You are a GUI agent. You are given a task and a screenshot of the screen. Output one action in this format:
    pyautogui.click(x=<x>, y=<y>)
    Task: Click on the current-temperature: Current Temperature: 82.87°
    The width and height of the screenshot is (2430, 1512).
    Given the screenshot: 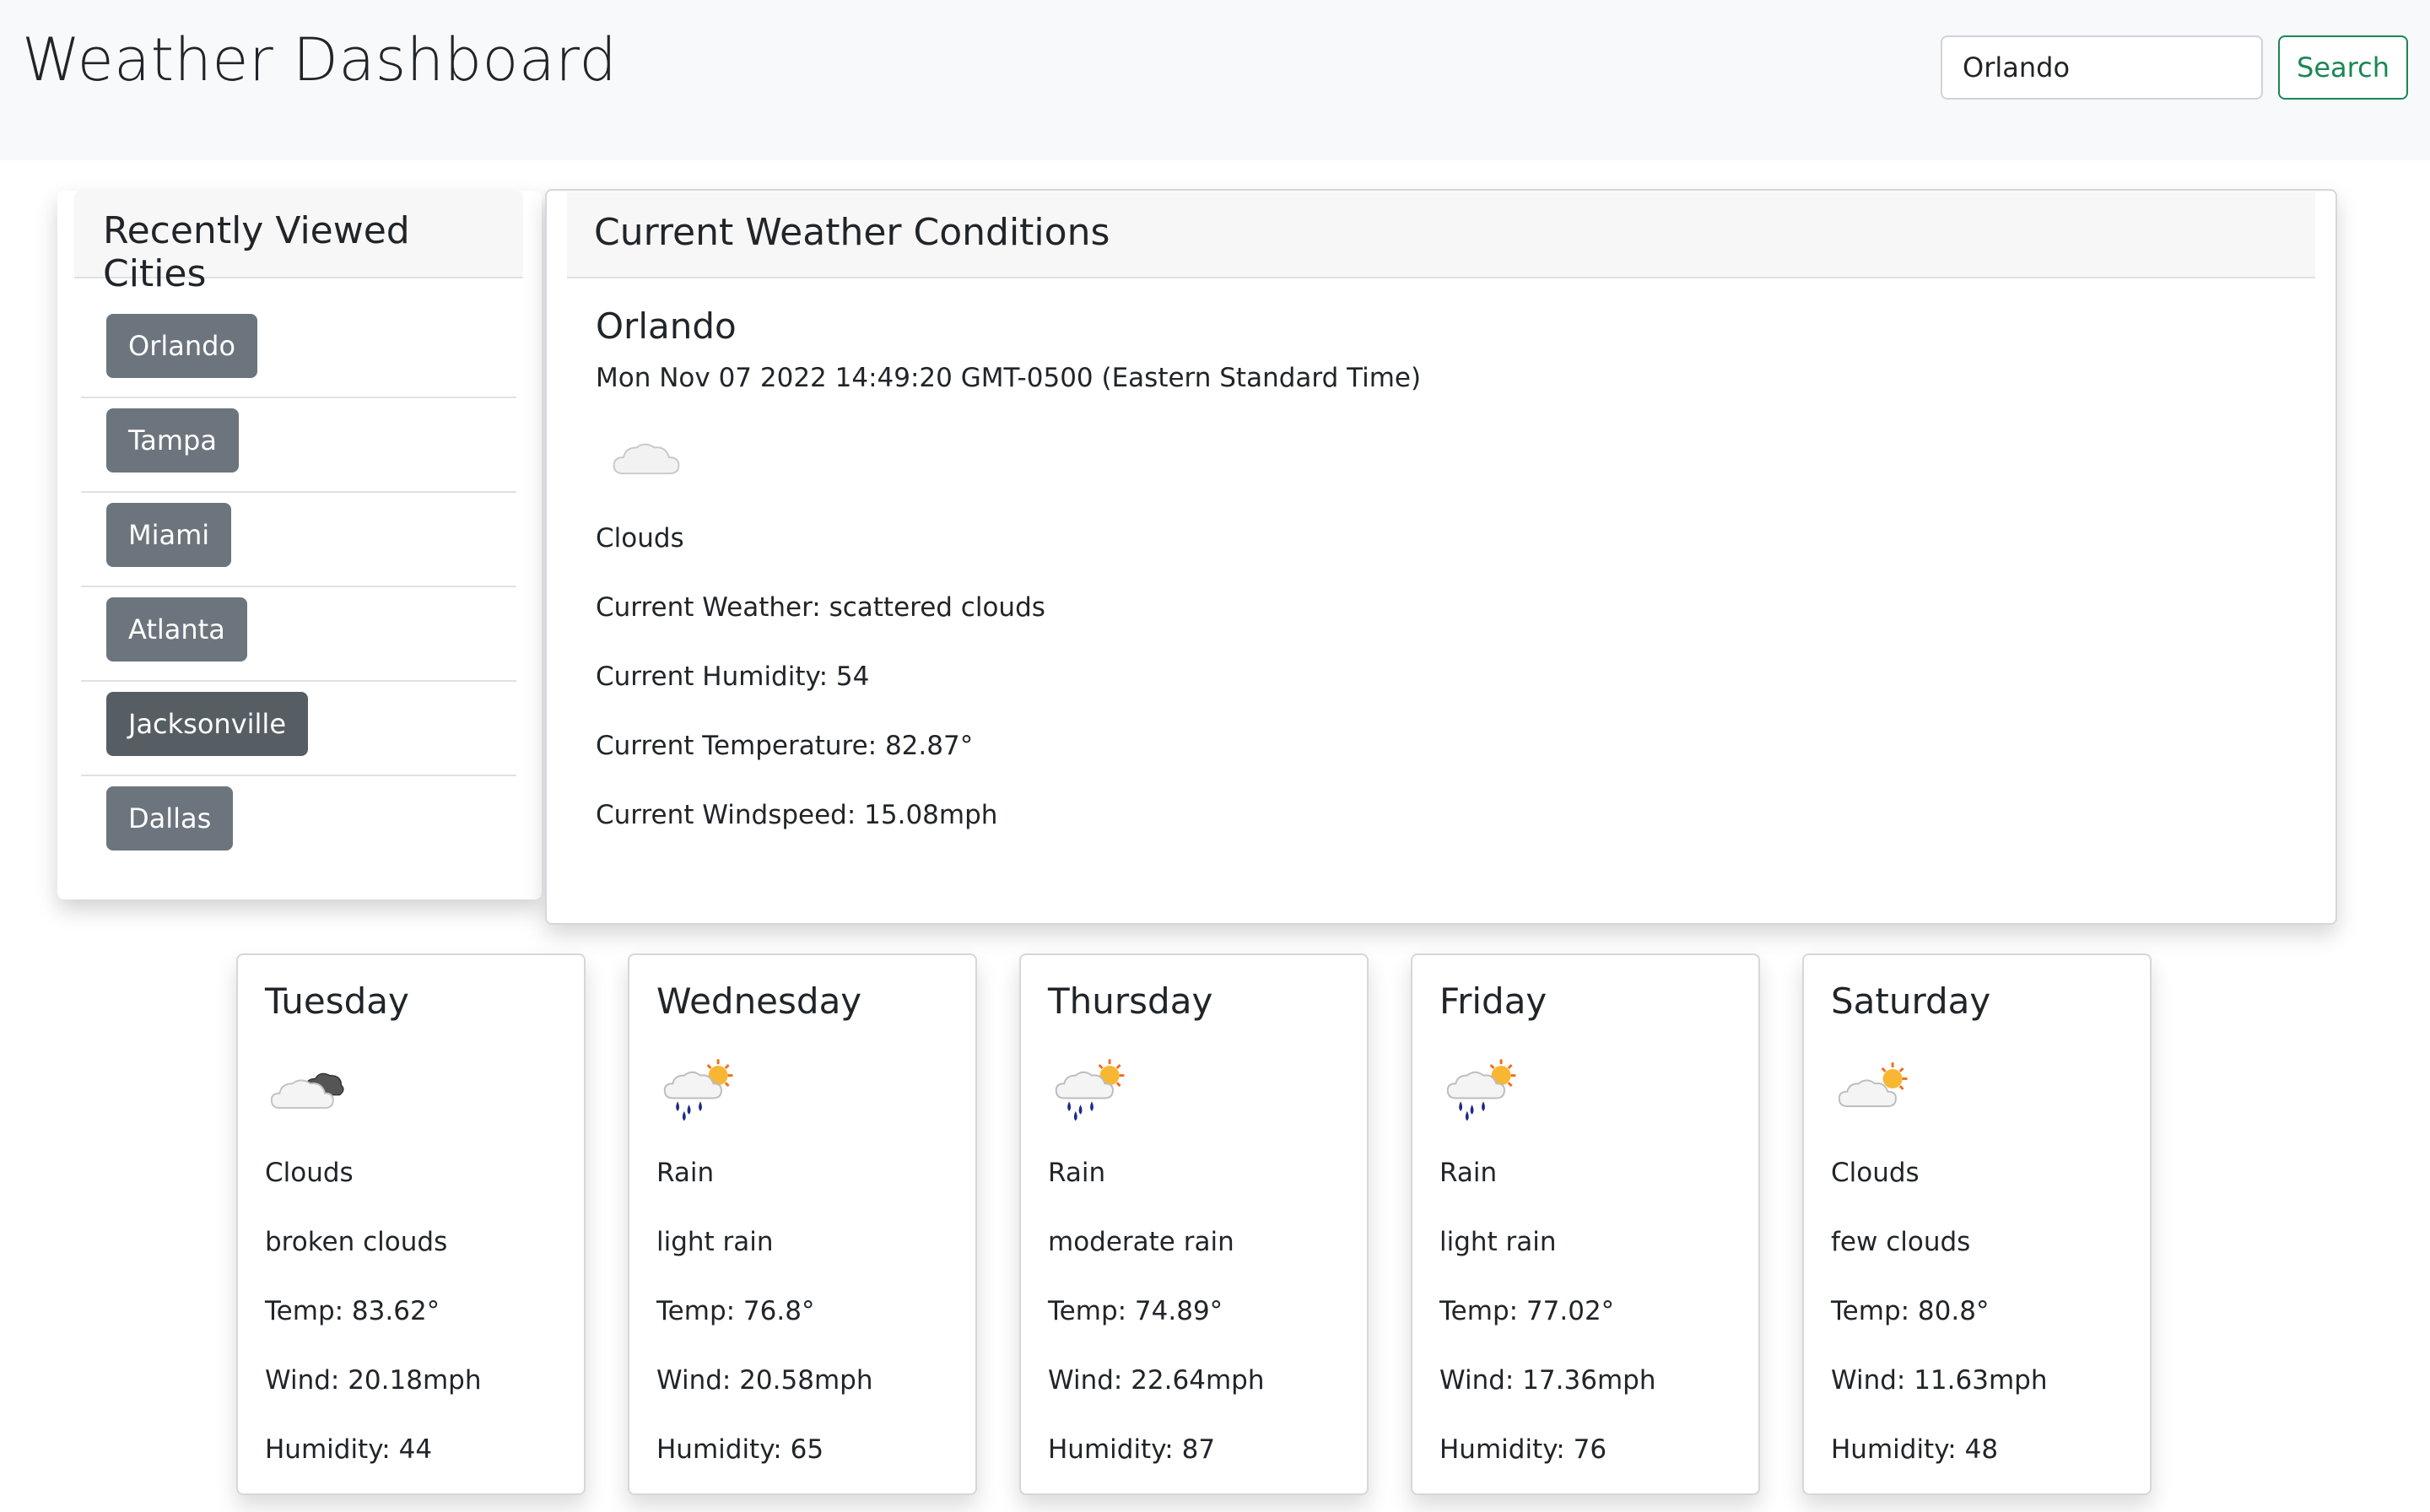 What is the action you would take?
    pyautogui.click(x=785, y=746)
    